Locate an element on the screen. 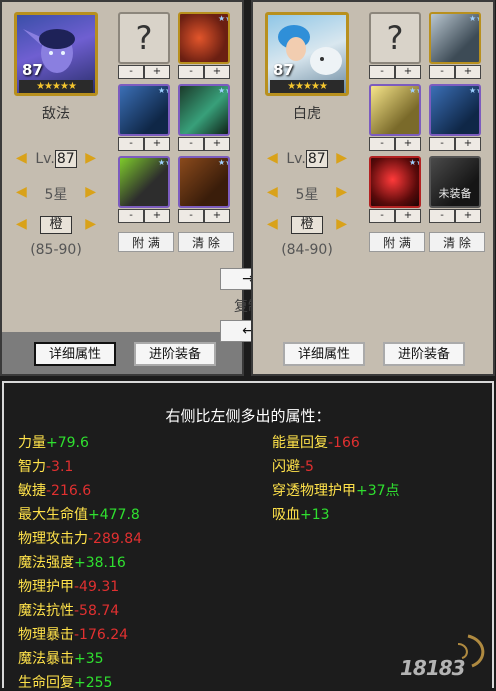 The image size is (496, 691). attribute-value: +255 is located at coordinates (93, 683).